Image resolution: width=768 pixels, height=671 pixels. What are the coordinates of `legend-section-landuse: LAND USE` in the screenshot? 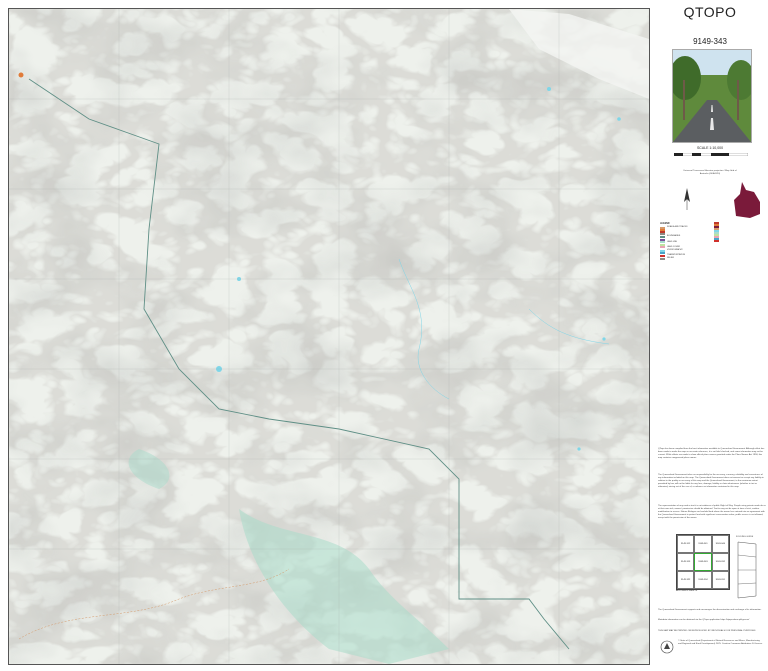 It's located at (672, 241).